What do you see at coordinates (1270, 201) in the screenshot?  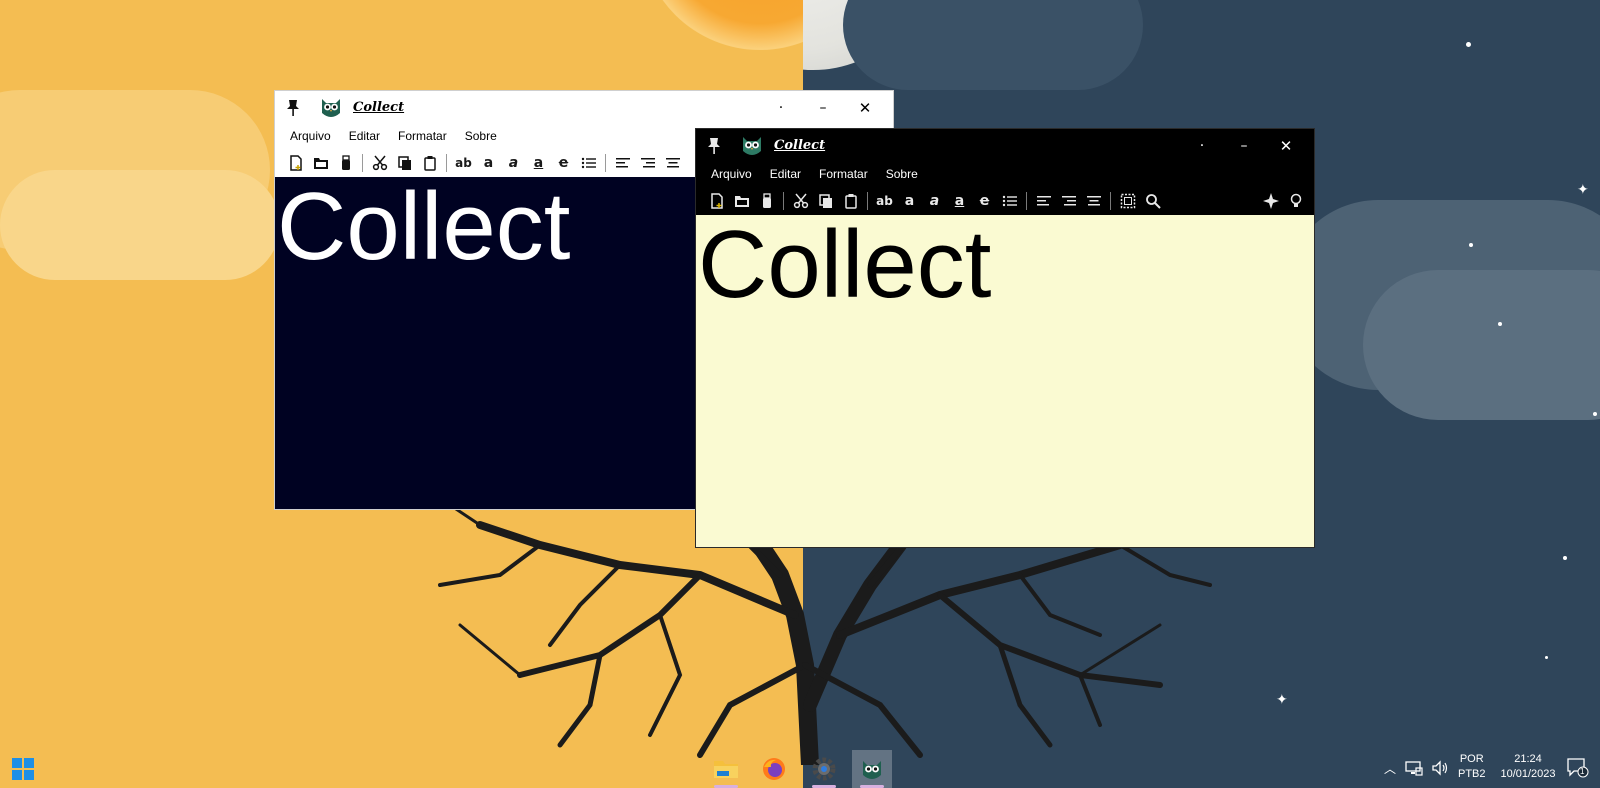 I see `sparkle-icon` at bounding box center [1270, 201].